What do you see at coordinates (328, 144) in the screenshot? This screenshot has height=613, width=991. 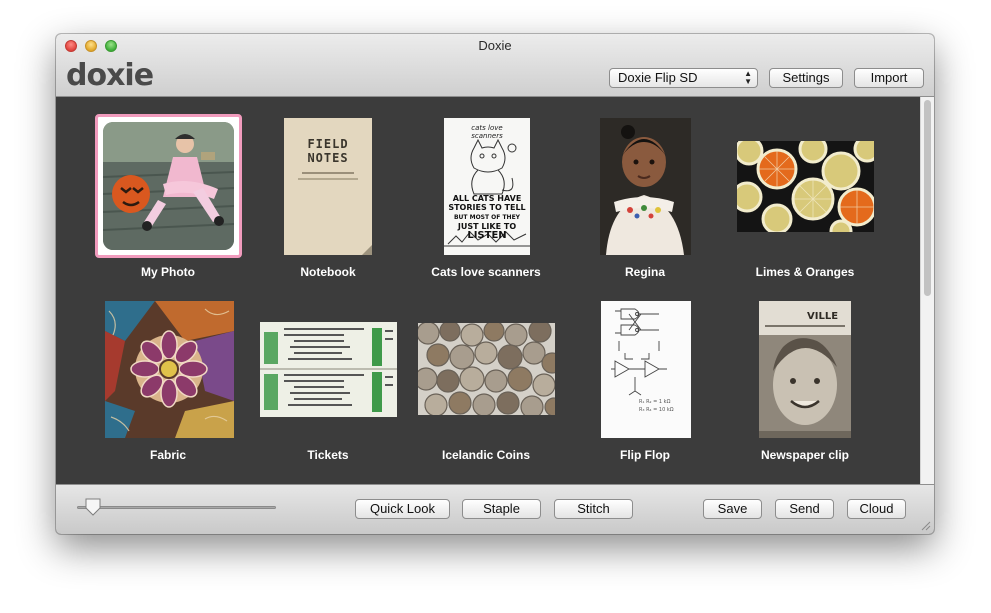 I see `notebook-title-line-1: FIELD` at bounding box center [328, 144].